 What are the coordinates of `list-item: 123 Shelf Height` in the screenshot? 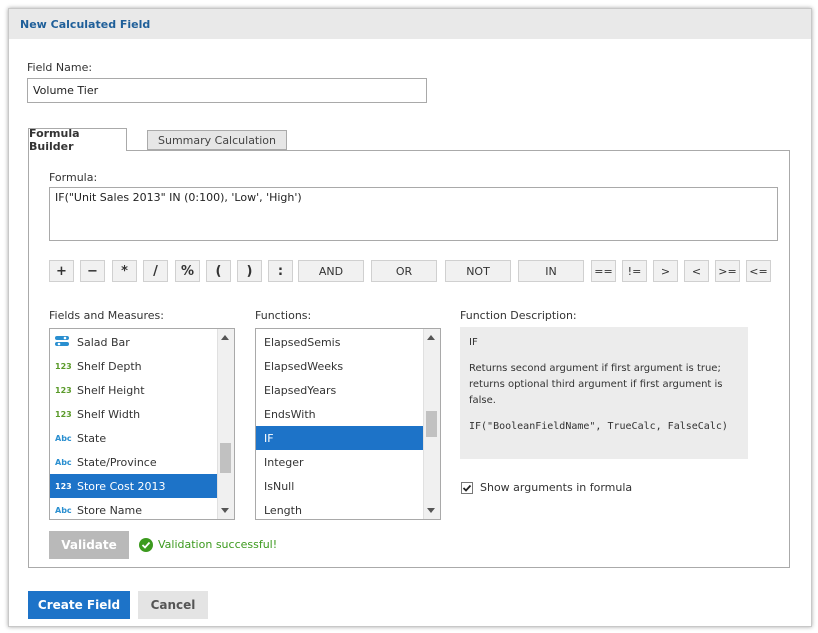 It's located at (134, 390).